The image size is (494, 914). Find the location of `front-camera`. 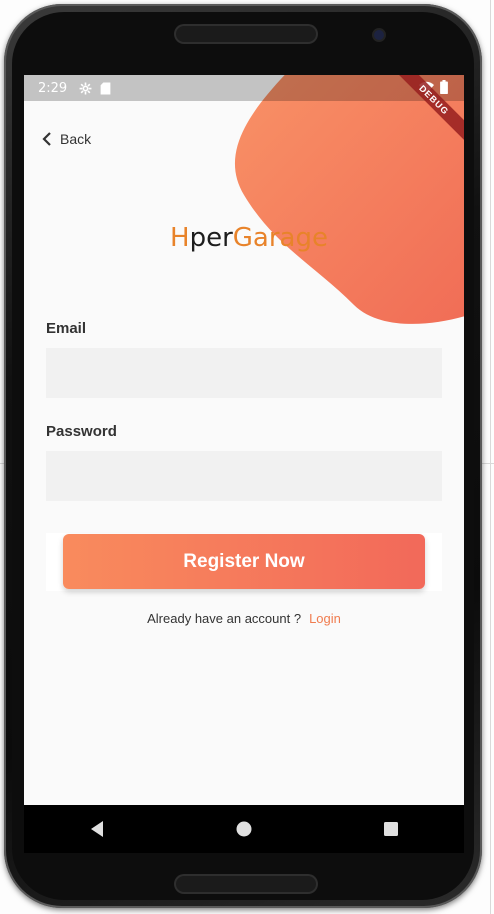

front-camera is located at coordinates (379, 35).